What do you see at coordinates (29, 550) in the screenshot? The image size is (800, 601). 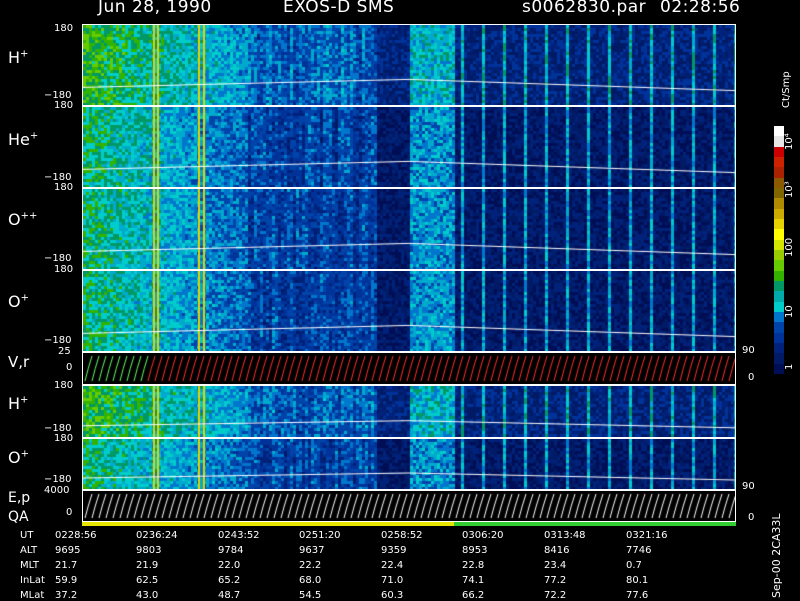 I see `footer-row-label: ALT` at bounding box center [29, 550].